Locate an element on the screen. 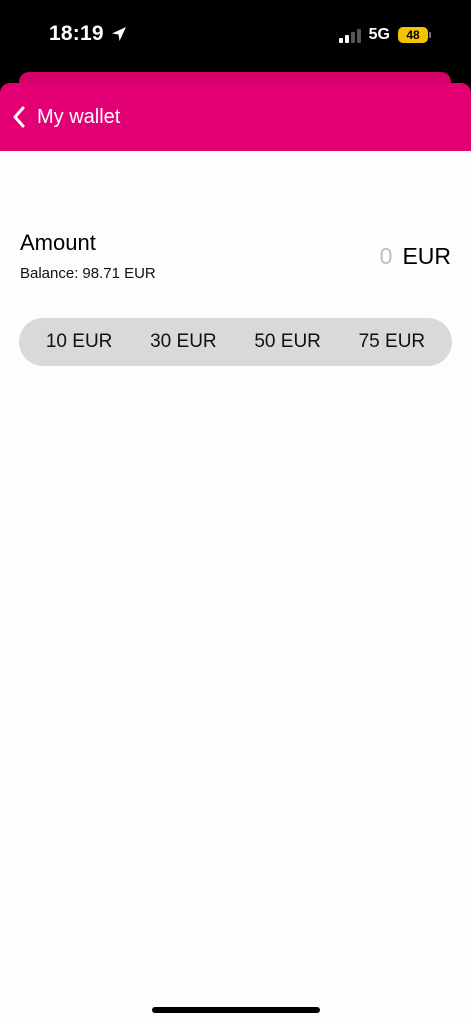  chevron-left-icon is located at coordinates (19, 117).